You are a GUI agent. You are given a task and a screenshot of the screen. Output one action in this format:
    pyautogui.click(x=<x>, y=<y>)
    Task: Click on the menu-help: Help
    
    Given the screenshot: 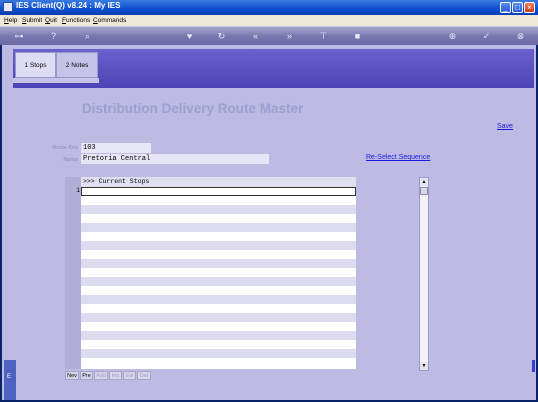 What is the action you would take?
    pyautogui.click(x=10, y=20)
    